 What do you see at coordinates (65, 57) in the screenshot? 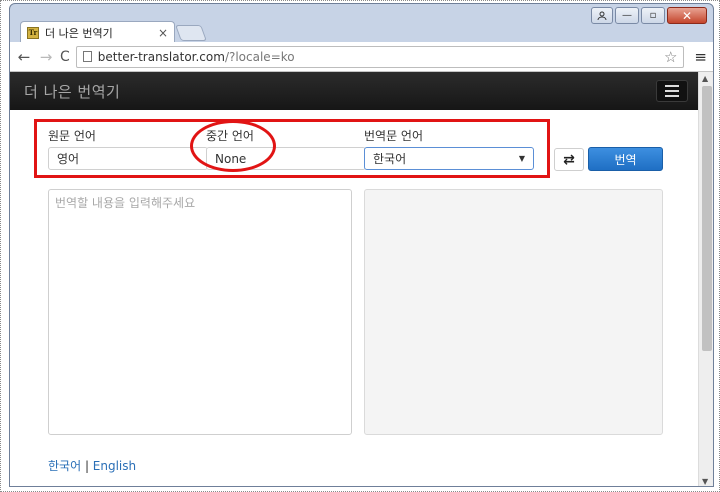
I see `reload-icon: C` at bounding box center [65, 57].